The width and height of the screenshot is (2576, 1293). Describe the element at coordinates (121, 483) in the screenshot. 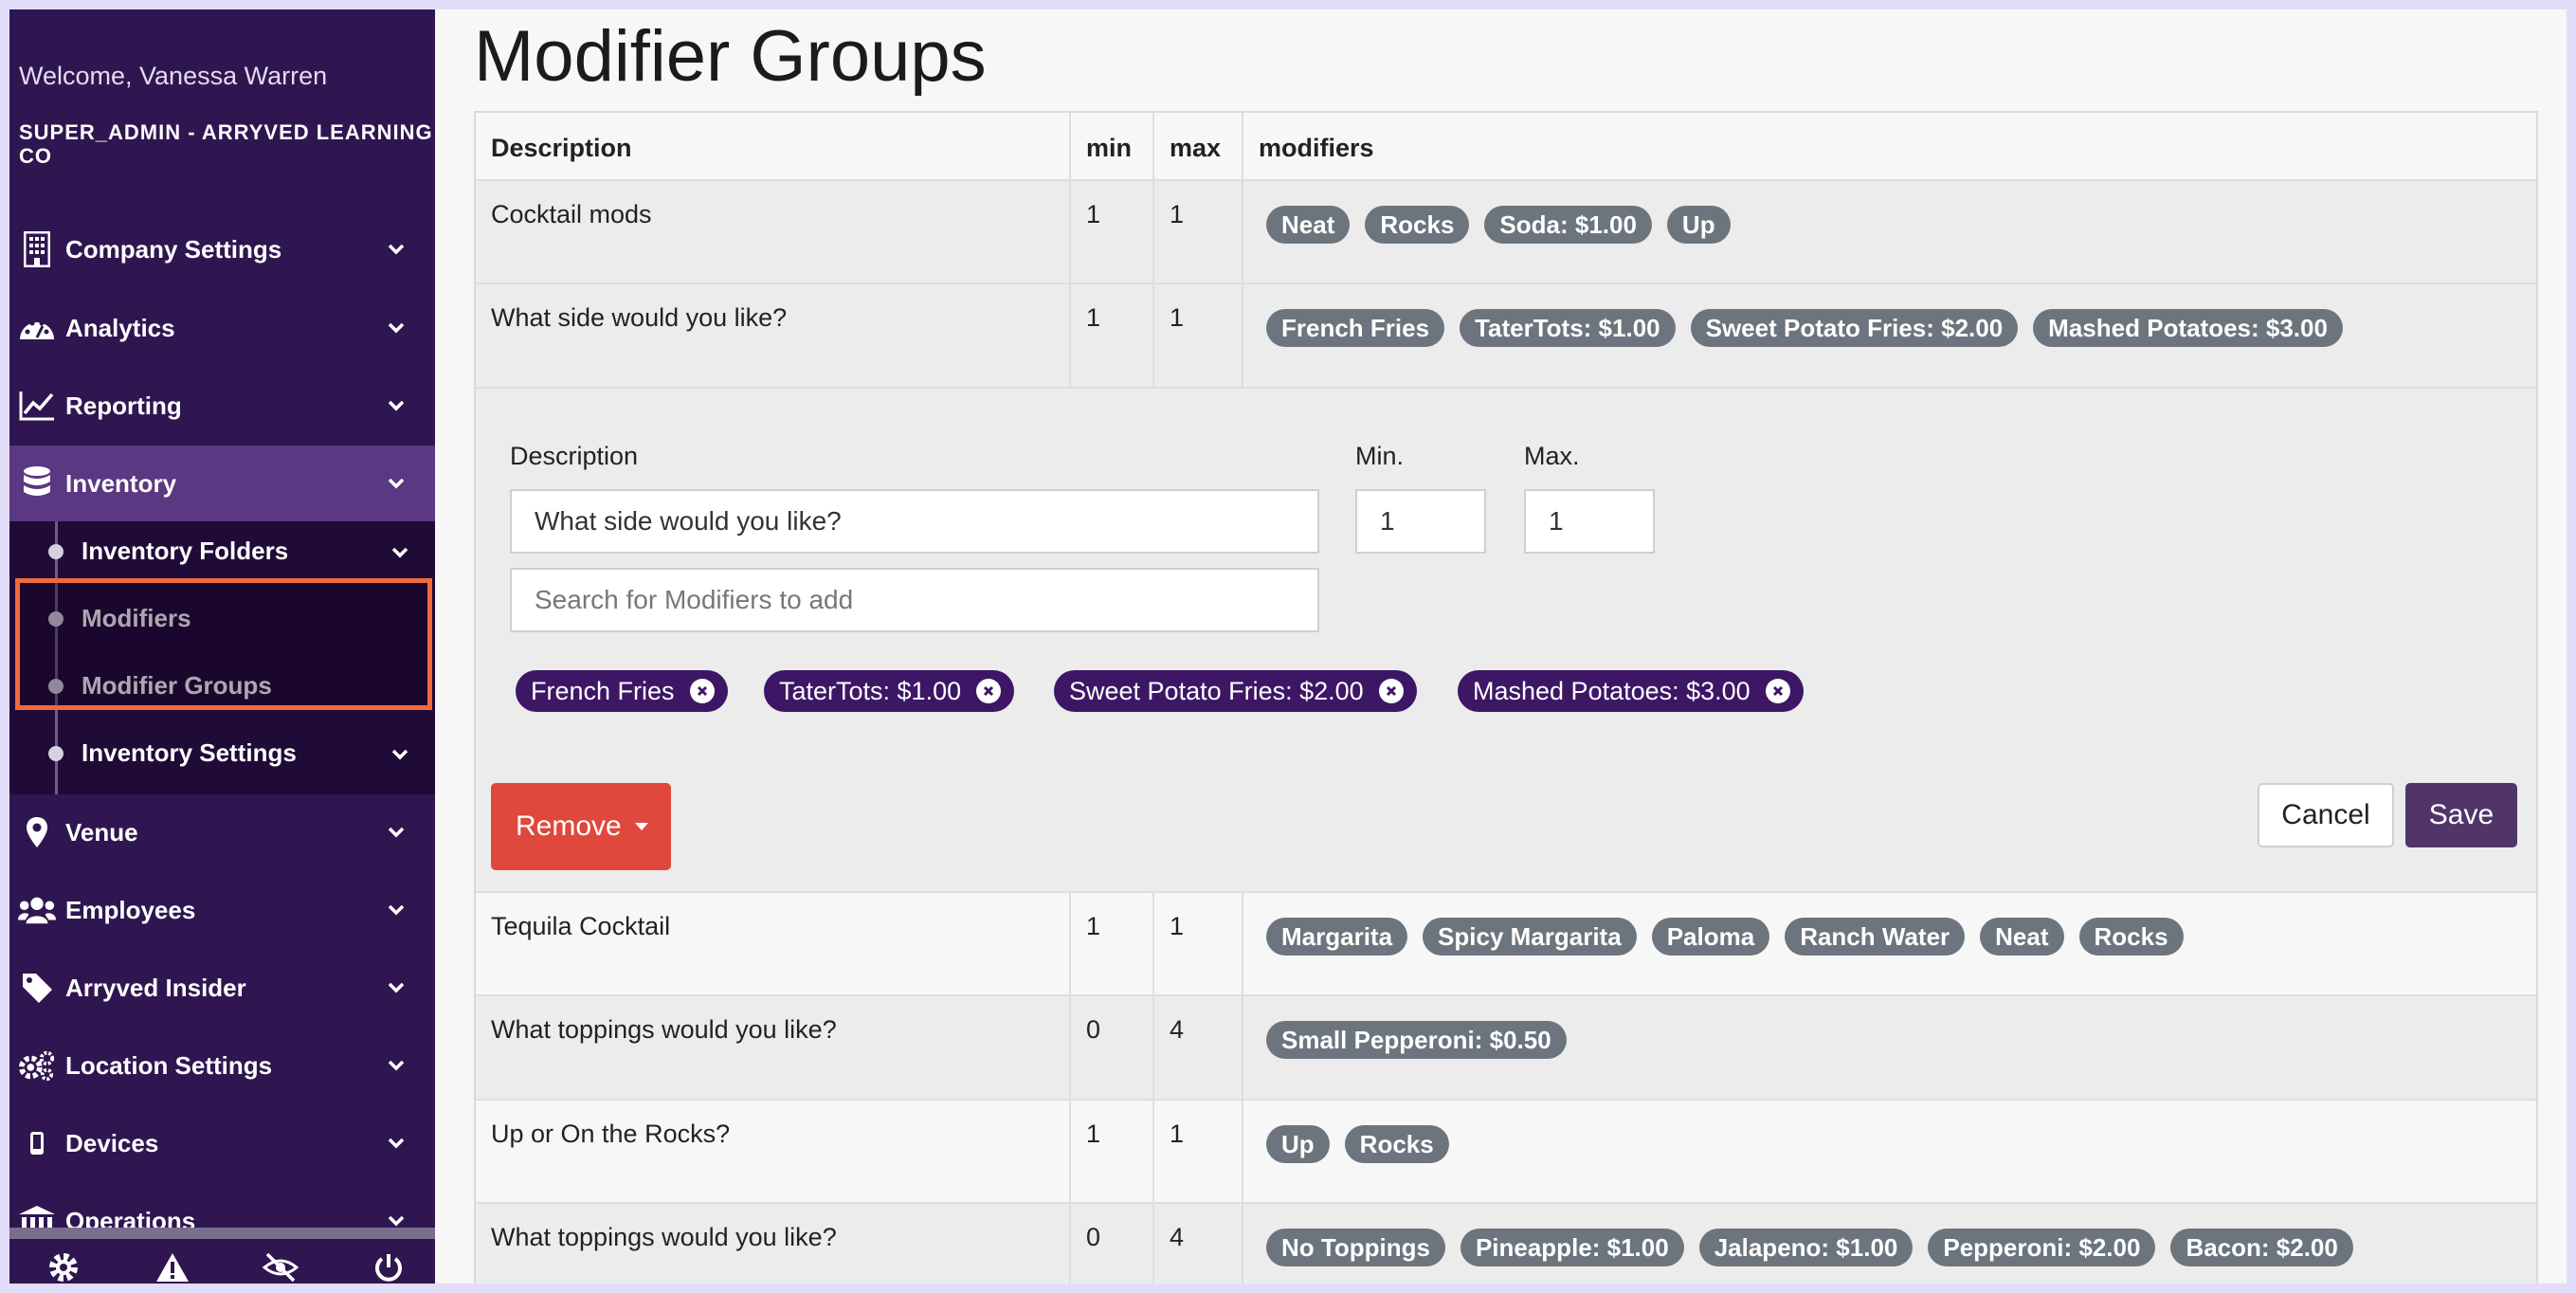

I see `nav-label: Inventory` at that location.